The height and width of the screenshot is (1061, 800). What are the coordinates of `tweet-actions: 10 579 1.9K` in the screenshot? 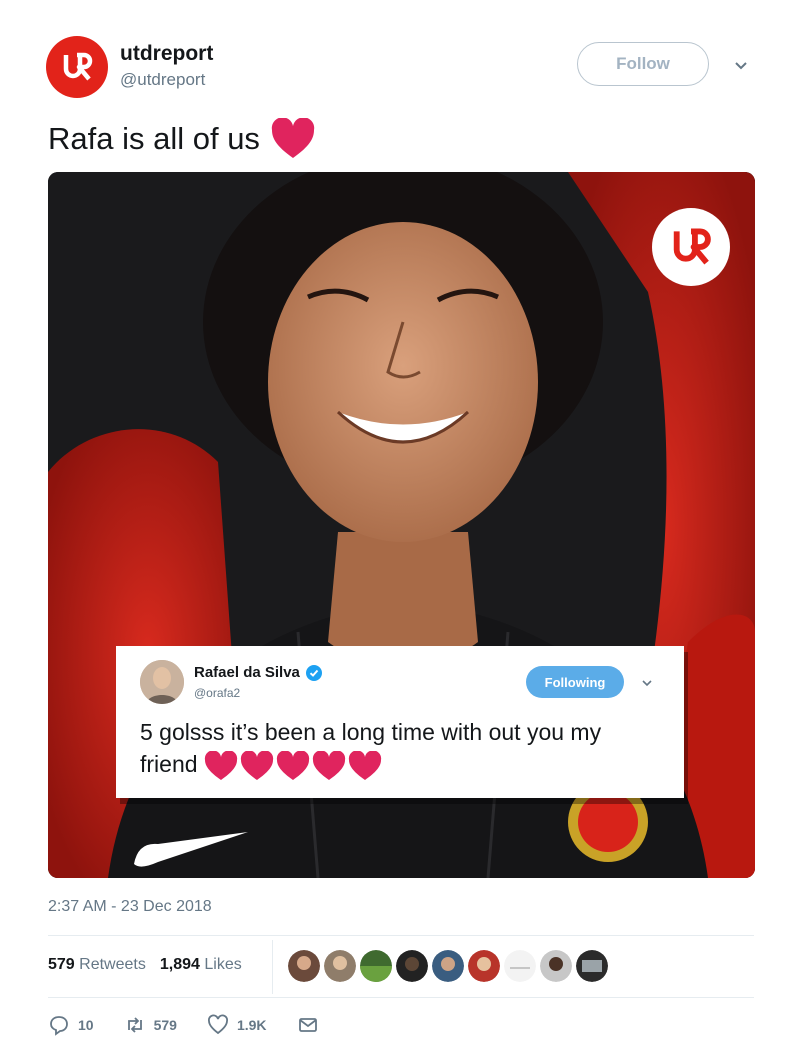 It's located at (198, 1025).